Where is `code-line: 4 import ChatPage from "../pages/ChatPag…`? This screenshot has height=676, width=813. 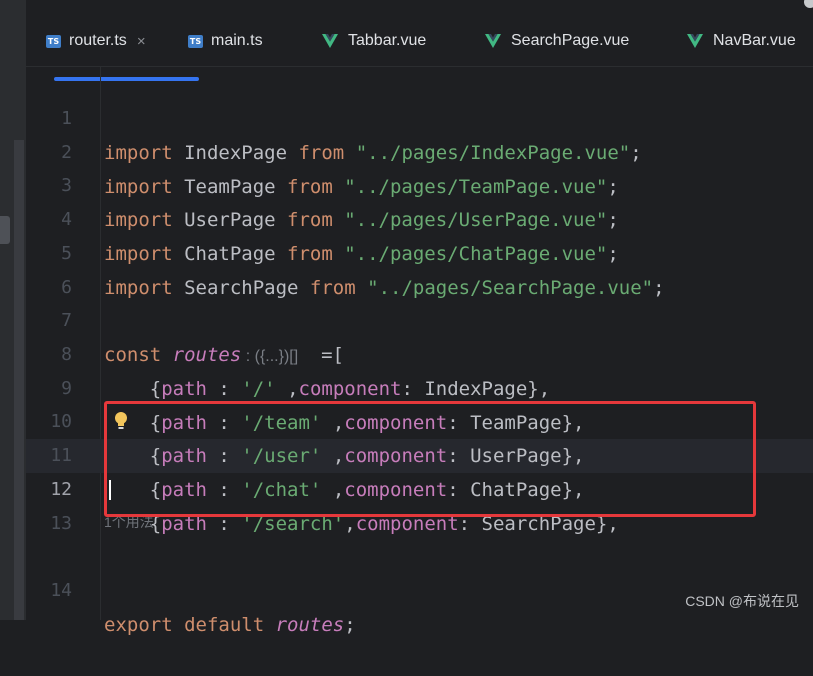 code-line: 4 import ChatPage from "../pages/ChatPag… is located at coordinates (419, 217).